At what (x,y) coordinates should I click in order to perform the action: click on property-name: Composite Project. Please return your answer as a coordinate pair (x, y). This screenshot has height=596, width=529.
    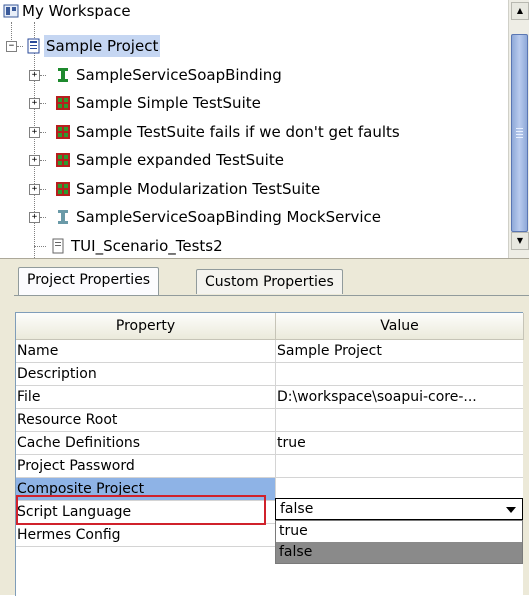
    Looking at the image, I should click on (146, 489).